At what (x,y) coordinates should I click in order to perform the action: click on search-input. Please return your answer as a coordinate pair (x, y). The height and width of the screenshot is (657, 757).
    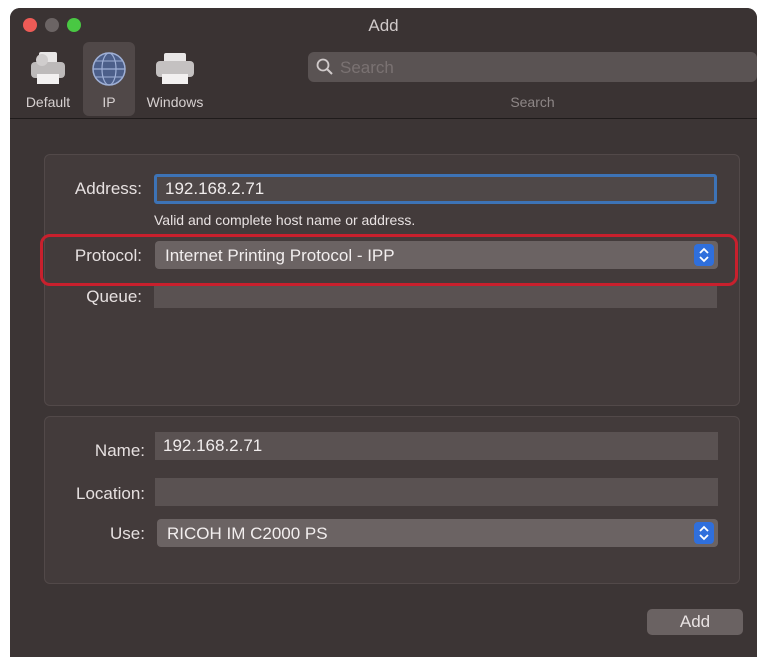
    Looking at the image, I should click on (540, 68).